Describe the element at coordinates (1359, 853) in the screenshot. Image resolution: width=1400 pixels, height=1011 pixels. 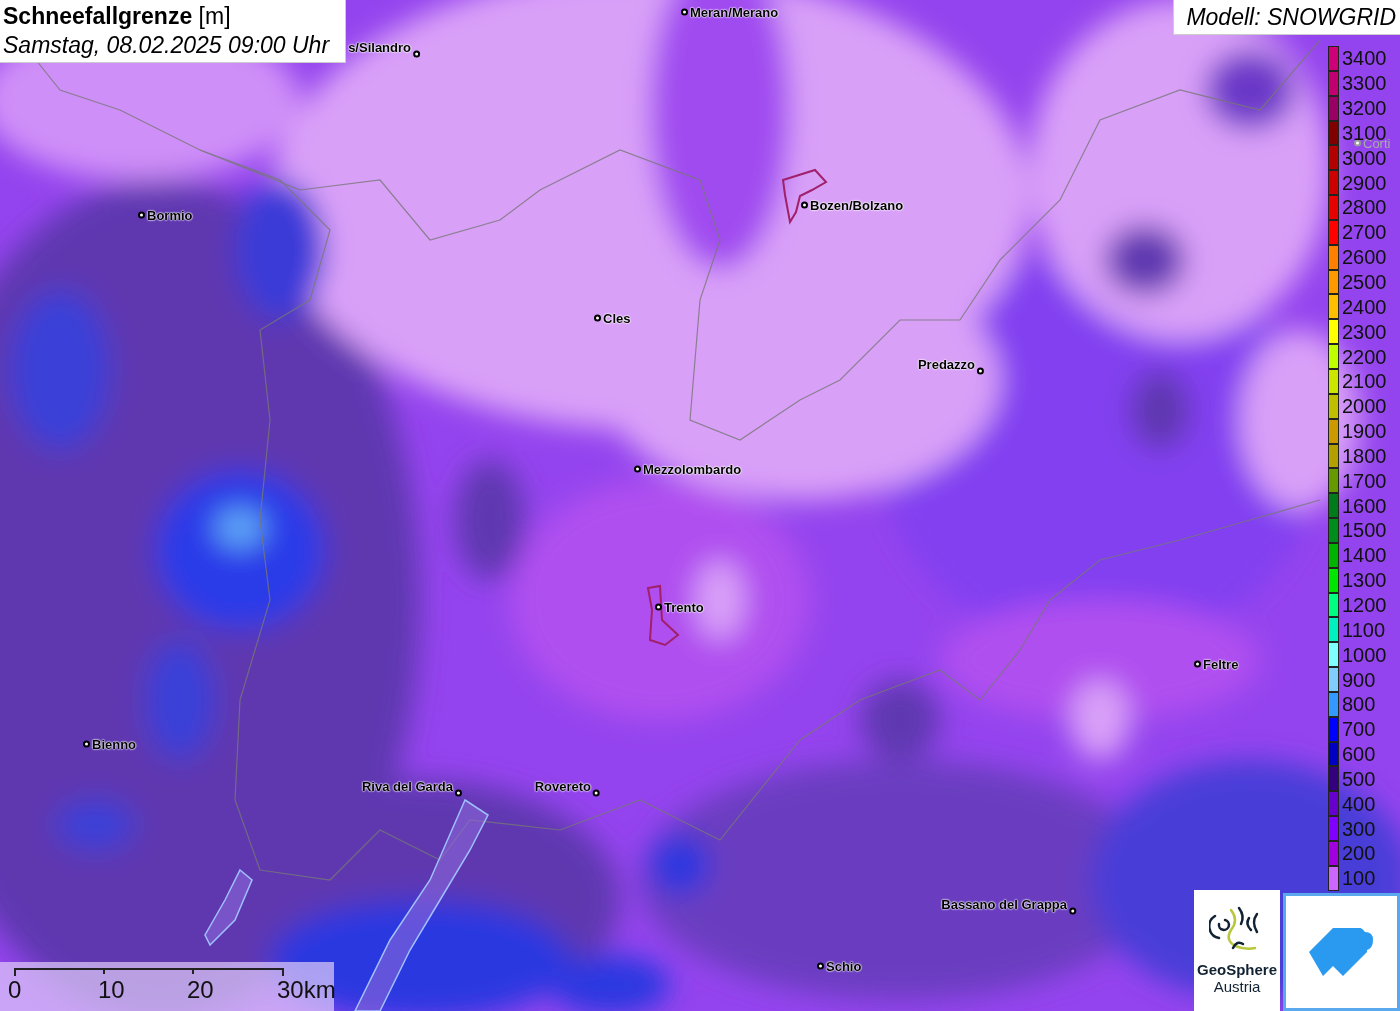
I see `legend-label: 200` at that location.